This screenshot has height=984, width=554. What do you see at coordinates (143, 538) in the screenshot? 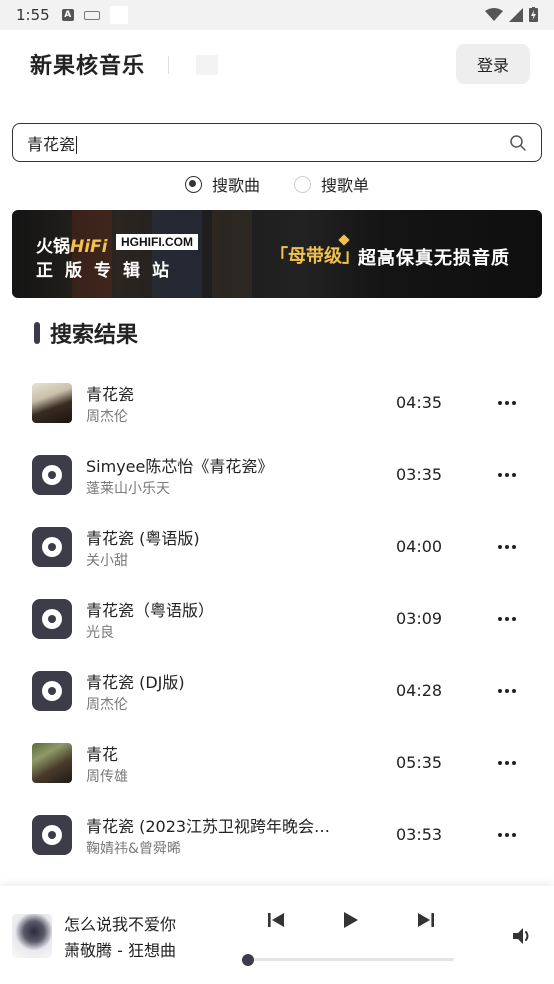
I see `song-title: 青花瓷 (粤语版)` at bounding box center [143, 538].